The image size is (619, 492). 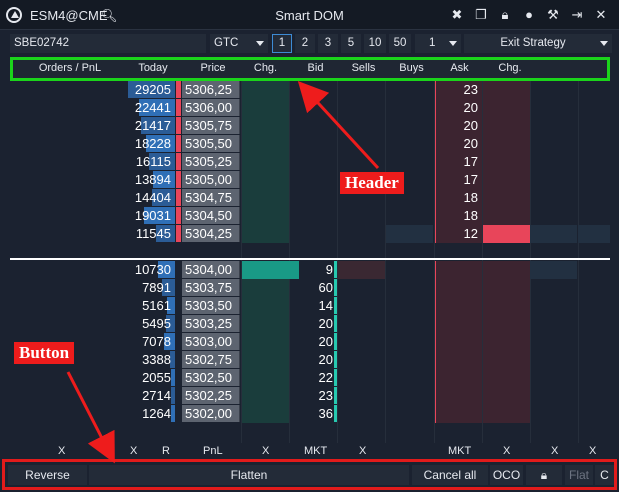 I want to click on button-arrow, so click(x=90, y=417).